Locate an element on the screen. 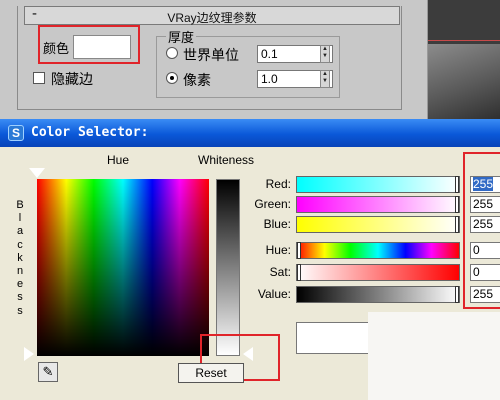 Image resolution: width=500 pixels, height=400 pixels. blackness-pointer-icon is located at coordinates (29, 354).